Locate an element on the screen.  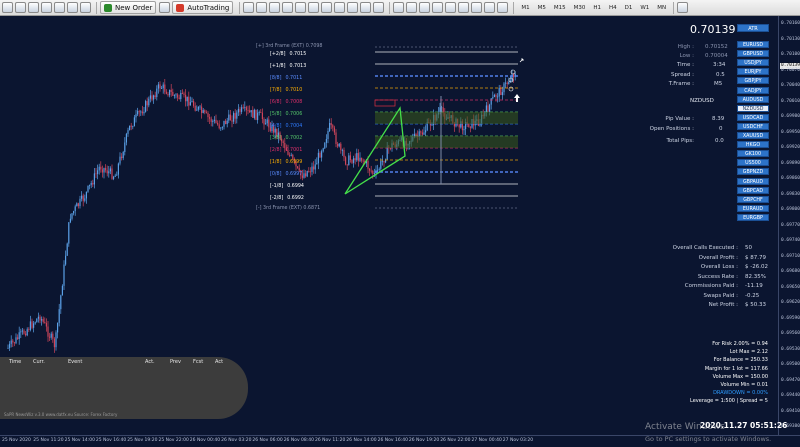
symbol-button-cadjpy: CADJPY is located at coordinates (753, 90).